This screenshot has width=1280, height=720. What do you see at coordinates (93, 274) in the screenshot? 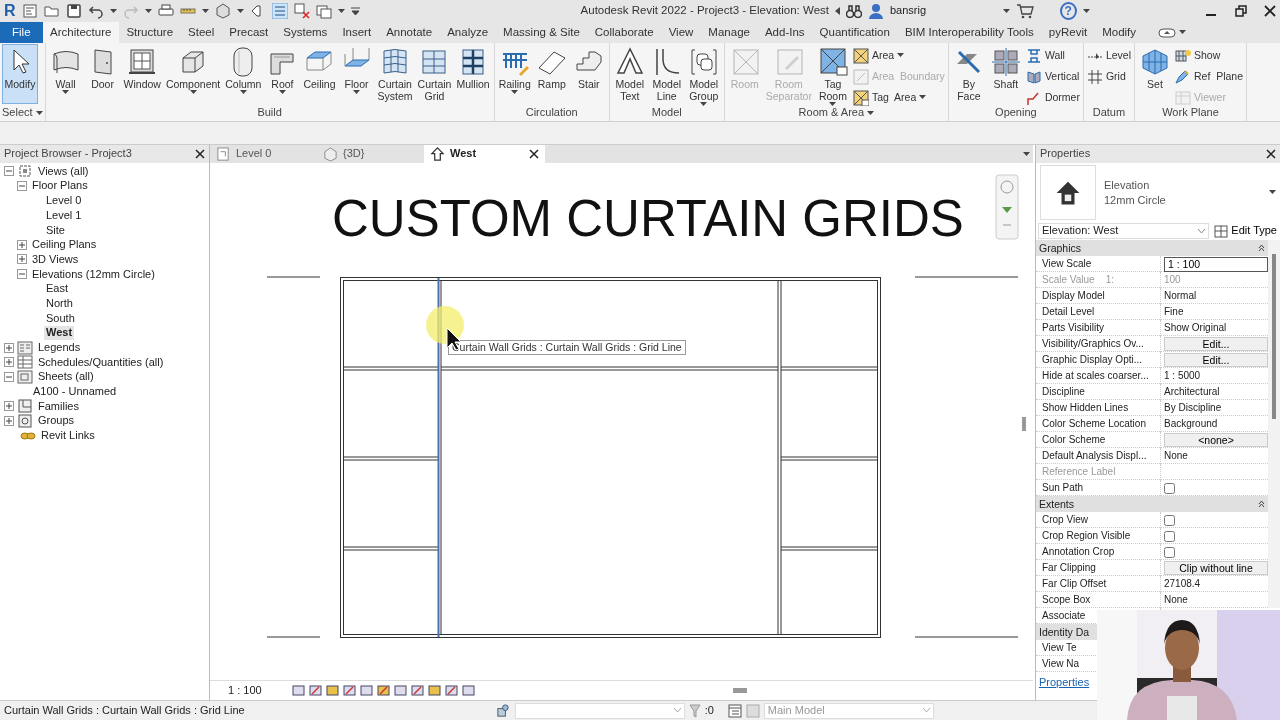
I see `tree-item: Elevations (12mm Circle)` at bounding box center [93, 274].